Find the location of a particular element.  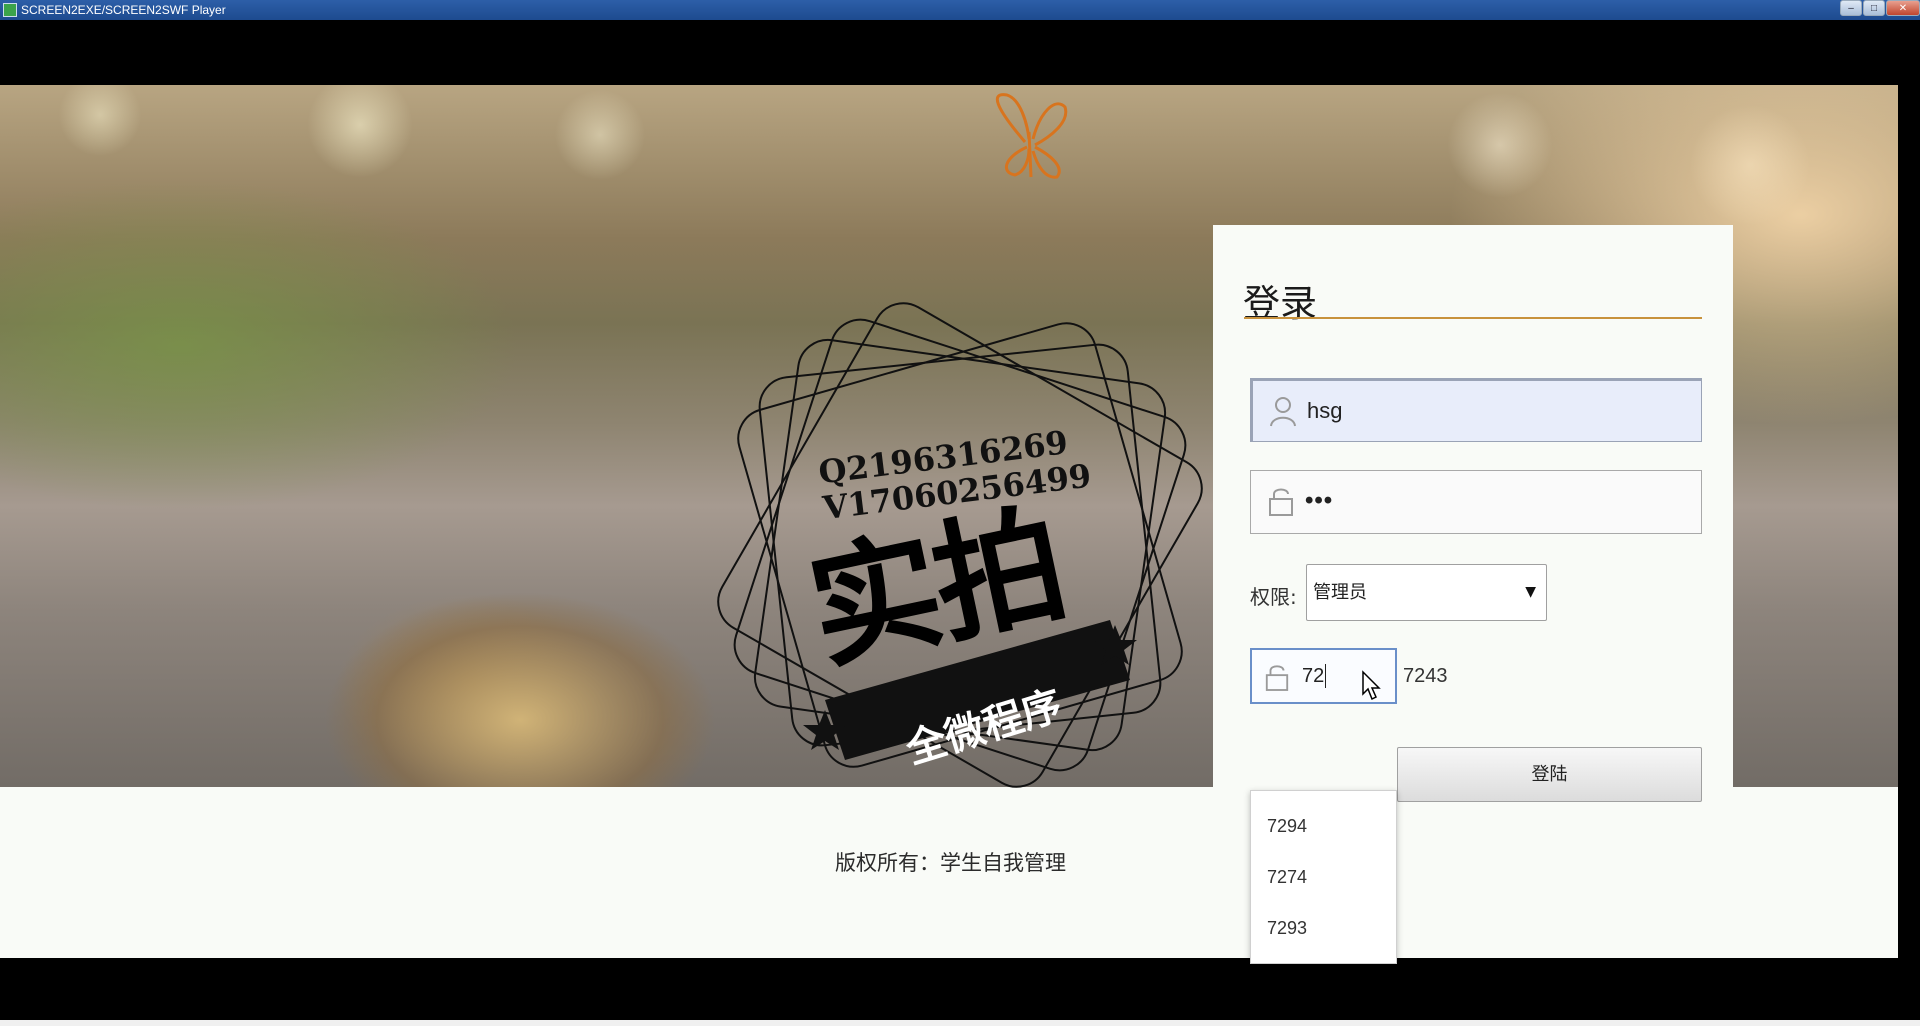

title-divider is located at coordinates (1473, 318).